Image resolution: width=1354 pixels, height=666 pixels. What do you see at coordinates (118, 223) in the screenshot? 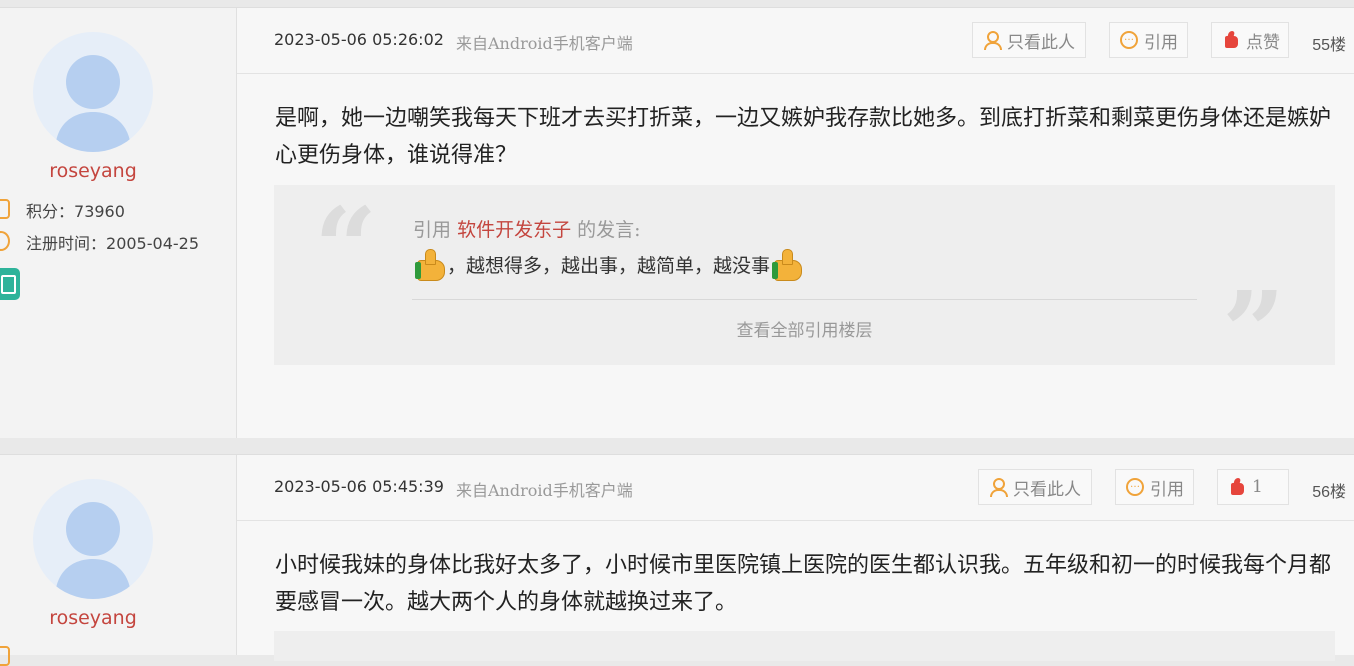
I see `user-sidebar: roseyang 积分：73960 注册时间：2005-04-25` at bounding box center [118, 223].